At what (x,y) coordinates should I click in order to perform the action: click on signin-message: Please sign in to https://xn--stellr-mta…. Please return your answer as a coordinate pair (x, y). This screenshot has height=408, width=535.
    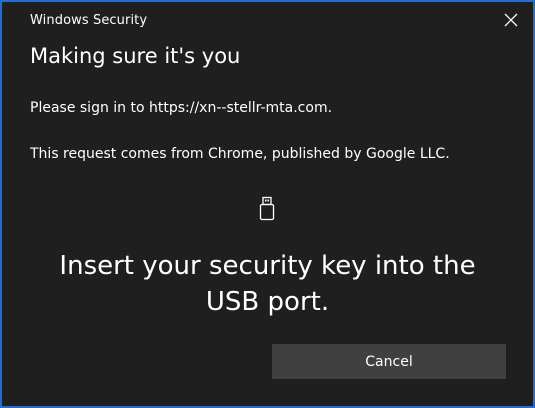
    Looking at the image, I should click on (181, 108).